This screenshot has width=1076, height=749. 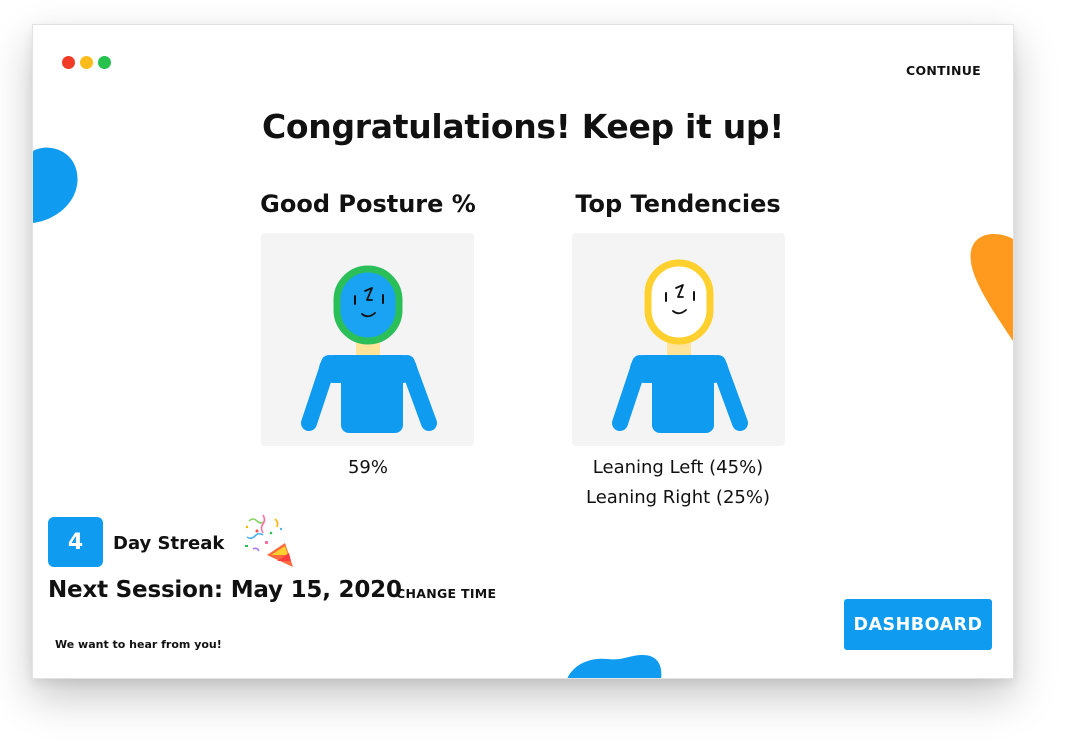 What do you see at coordinates (943, 70) in the screenshot?
I see `continue-link: CONTINUE` at bounding box center [943, 70].